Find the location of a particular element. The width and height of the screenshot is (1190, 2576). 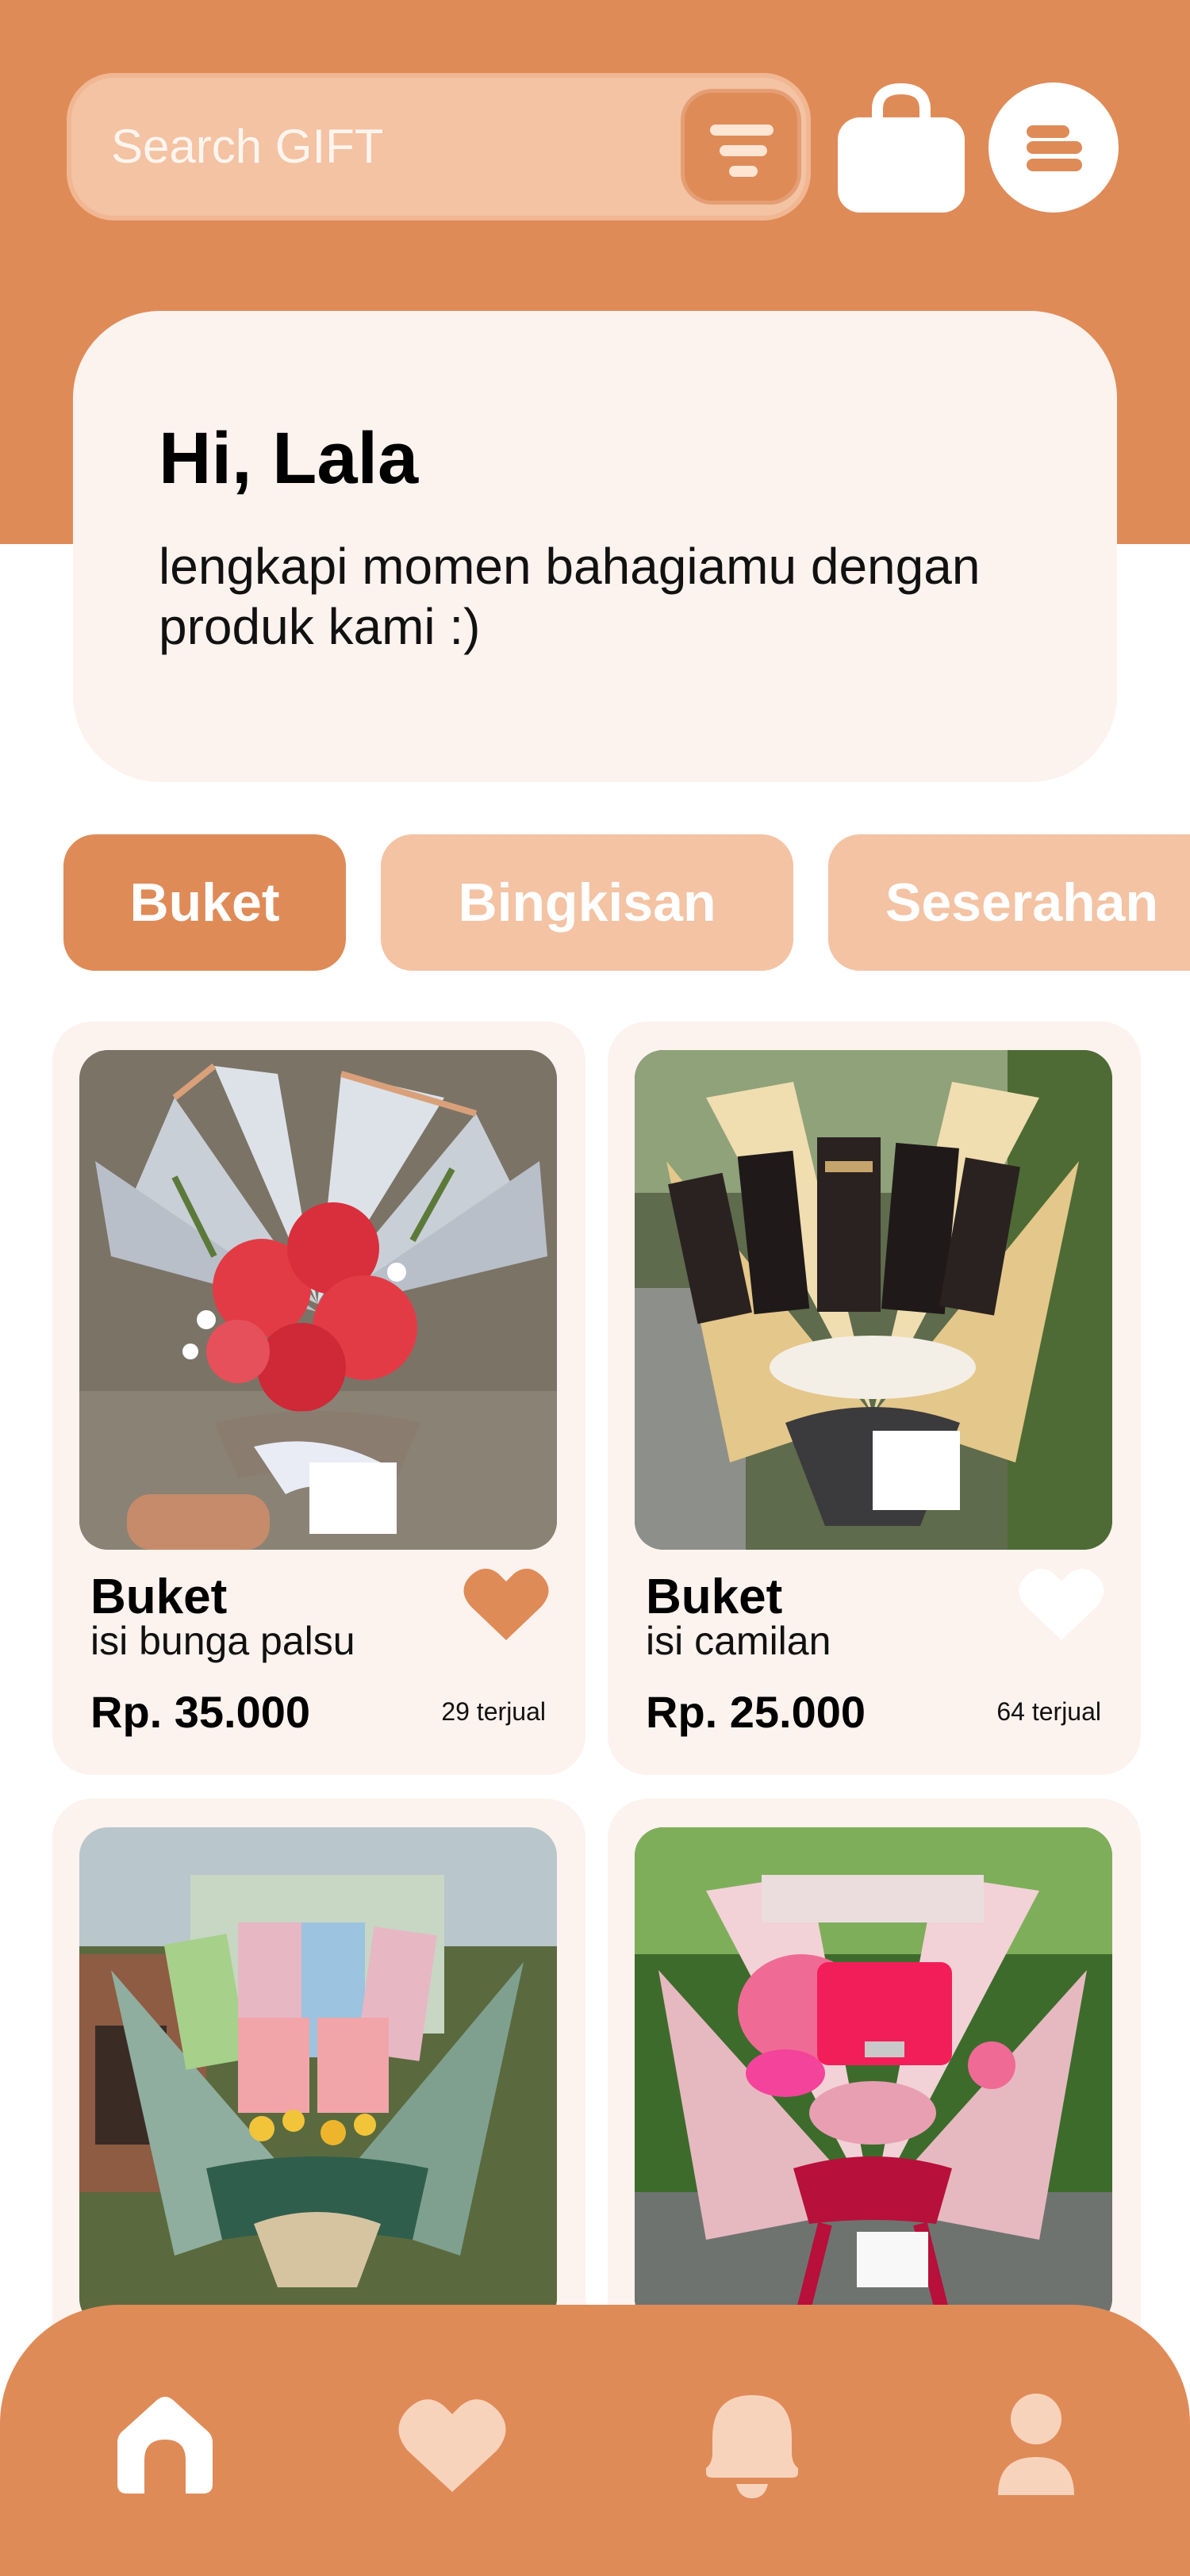

bell-icon is located at coordinates (752, 2446).